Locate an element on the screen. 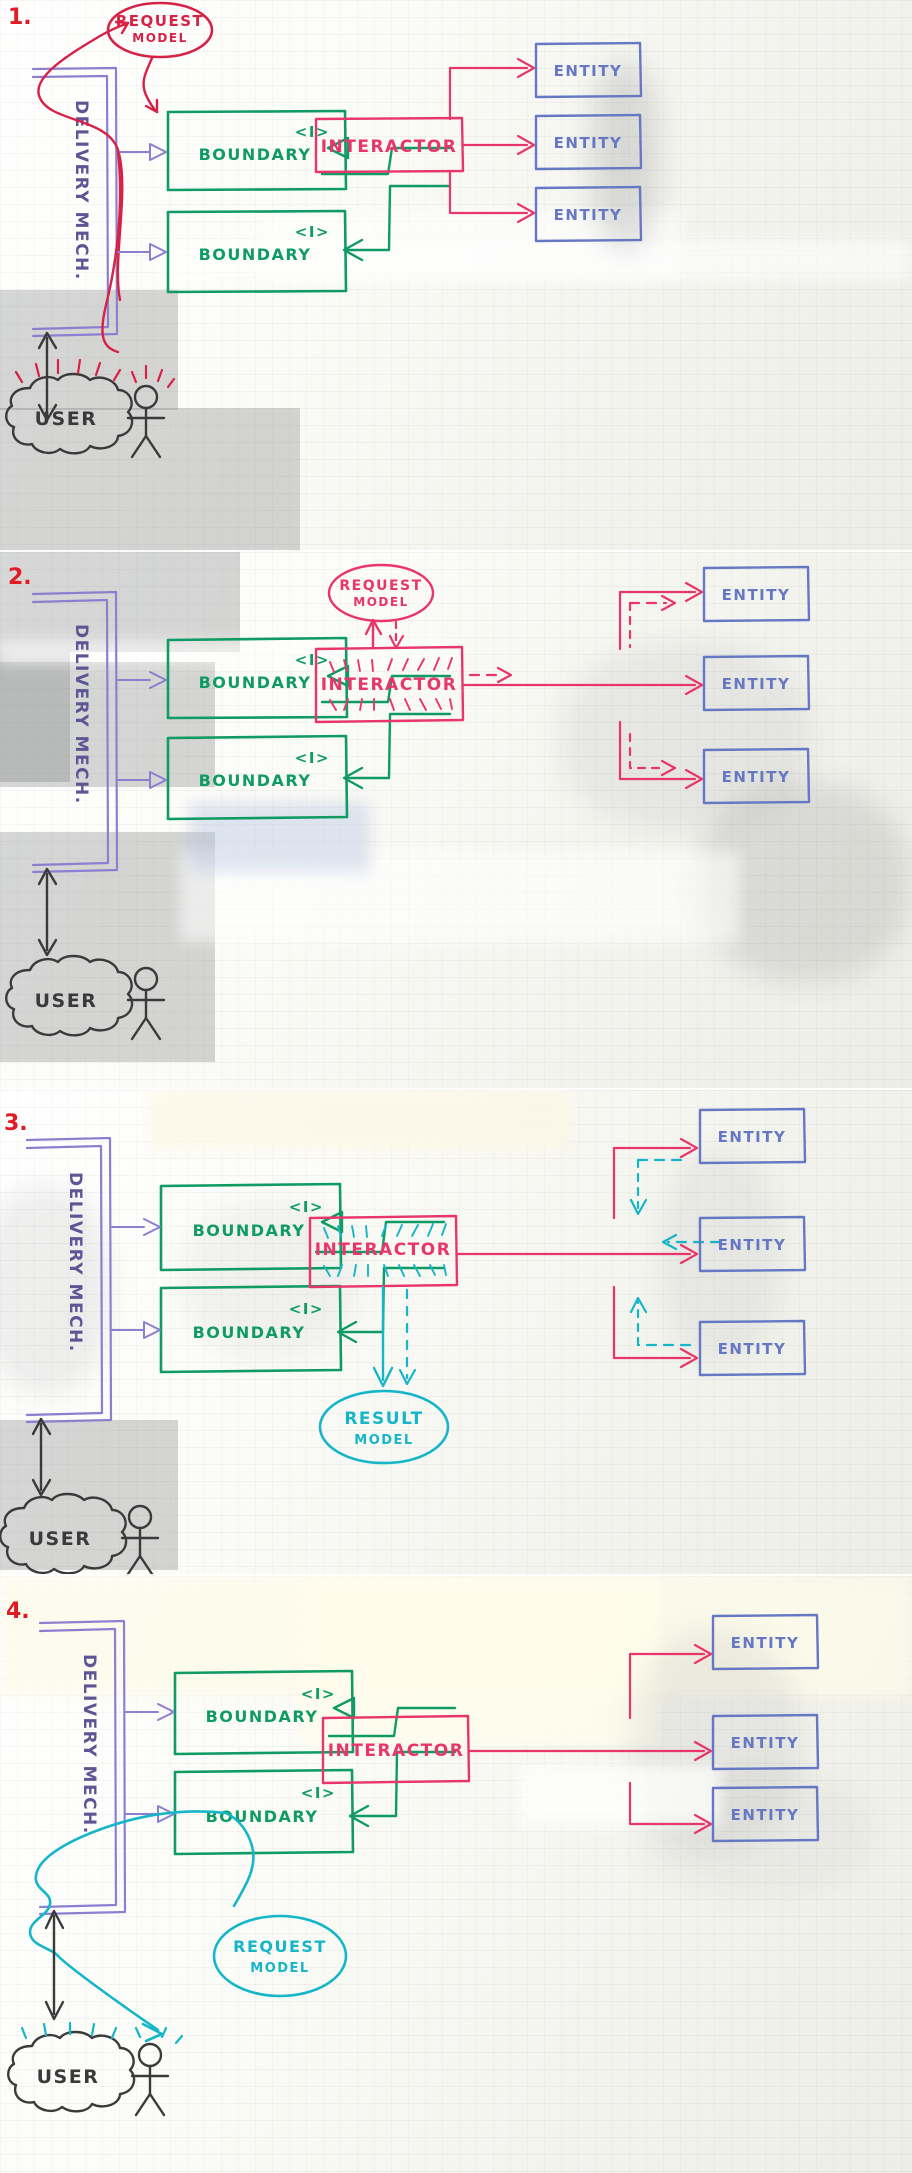 The image size is (912, 2173). delivery-mech-label-4: DELIVERY MECH. is located at coordinates (89, 1744).